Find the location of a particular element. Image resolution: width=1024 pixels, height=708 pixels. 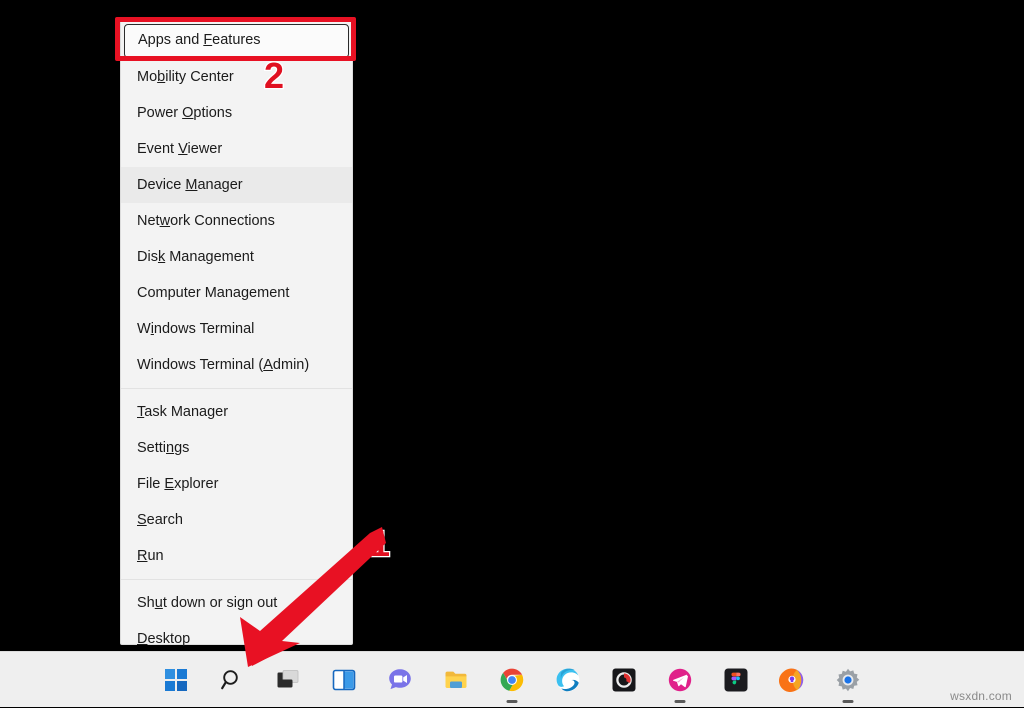

menu-item-mobility-center: Mobility Center is located at coordinates (236, 77).